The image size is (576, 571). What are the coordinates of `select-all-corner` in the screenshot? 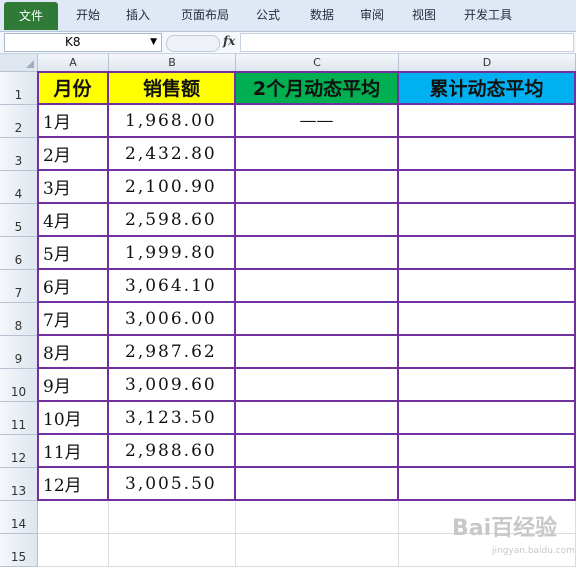 It's located at (19, 63).